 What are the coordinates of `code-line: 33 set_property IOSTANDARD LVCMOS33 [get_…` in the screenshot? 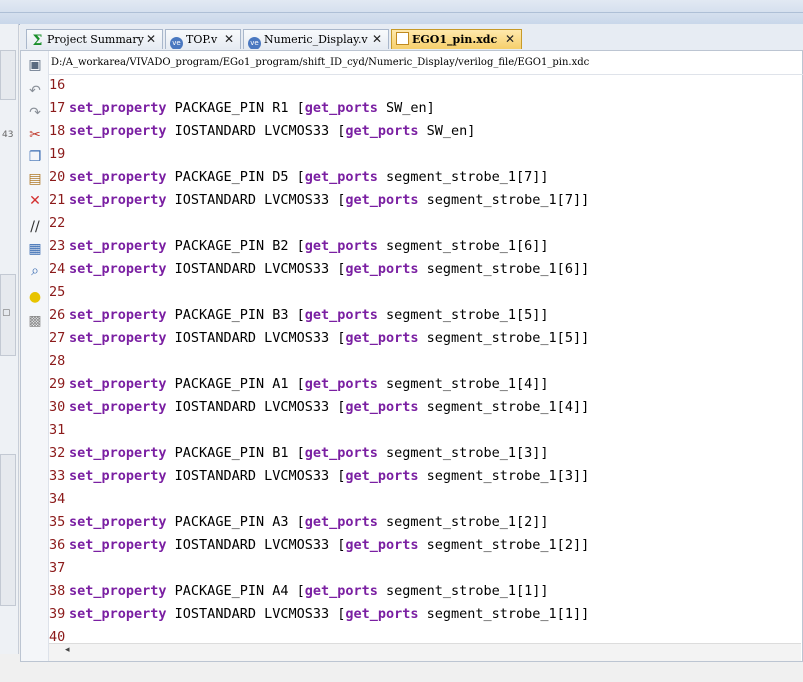 It's located at (425, 476).